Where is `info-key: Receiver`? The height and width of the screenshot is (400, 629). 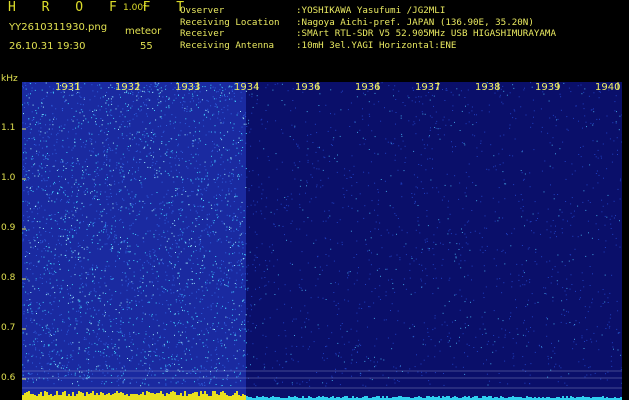
info-key: Receiver is located at coordinates (202, 33).